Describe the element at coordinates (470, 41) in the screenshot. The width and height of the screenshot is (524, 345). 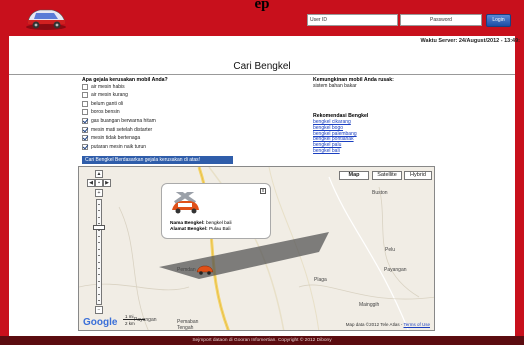
I see `server-time: Waktu Server: 24/August/2012 - 13:49:` at that location.